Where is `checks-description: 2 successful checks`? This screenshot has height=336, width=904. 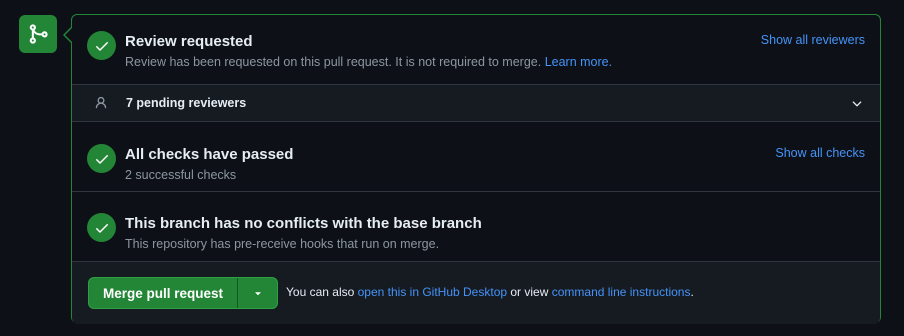
checks-description: 2 successful checks is located at coordinates (181, 175).